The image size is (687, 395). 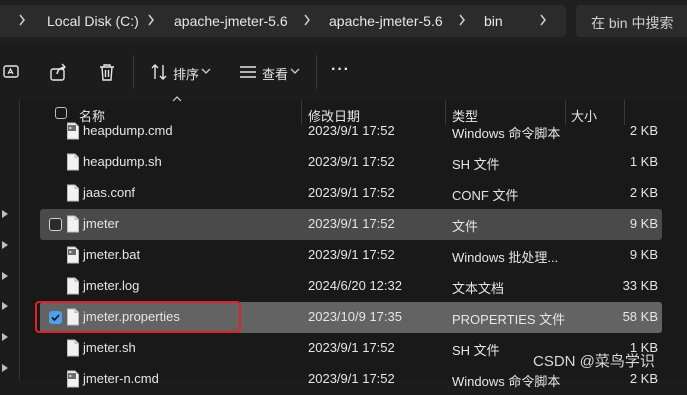 I want to click on file-modified-date: 2024/6/20 12:32, so click(x=355, y=285).